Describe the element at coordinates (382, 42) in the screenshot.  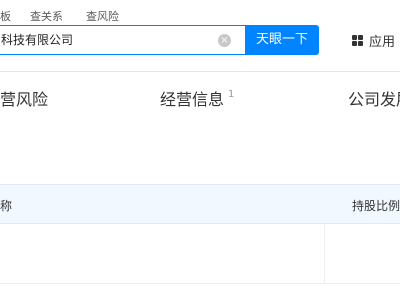
I see `apps-label: 应用` at that location.